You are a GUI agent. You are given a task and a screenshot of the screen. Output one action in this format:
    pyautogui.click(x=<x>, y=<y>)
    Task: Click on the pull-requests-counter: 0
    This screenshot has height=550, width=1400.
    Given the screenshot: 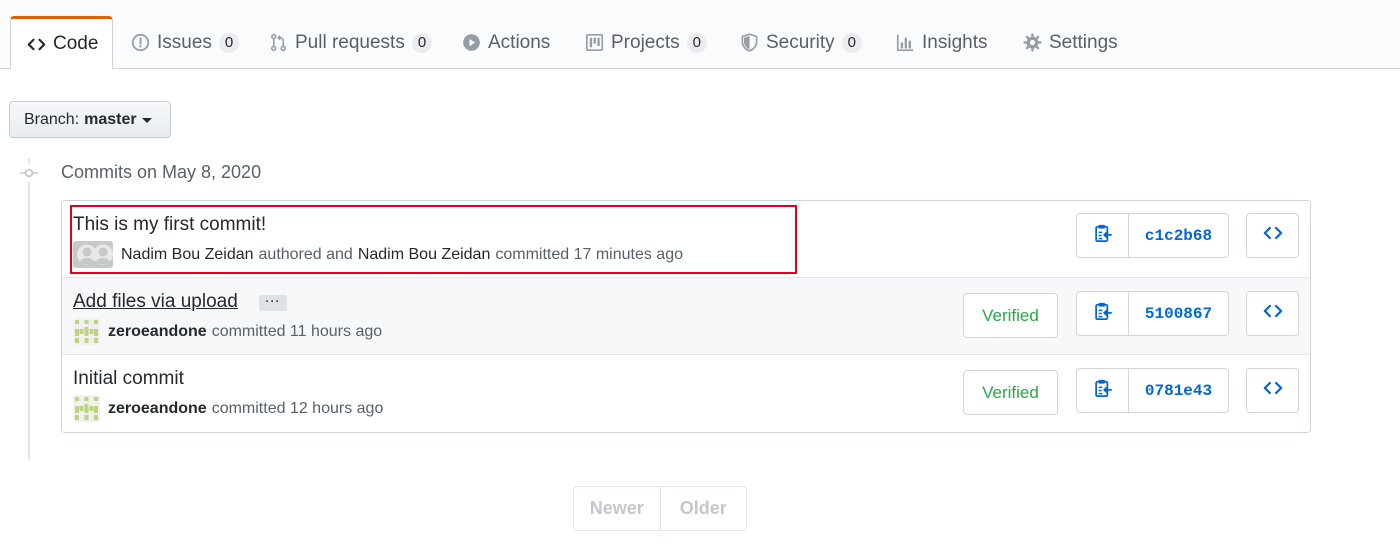 What is the action you would take?
    pyautogui.click(x=422, y=42)
    